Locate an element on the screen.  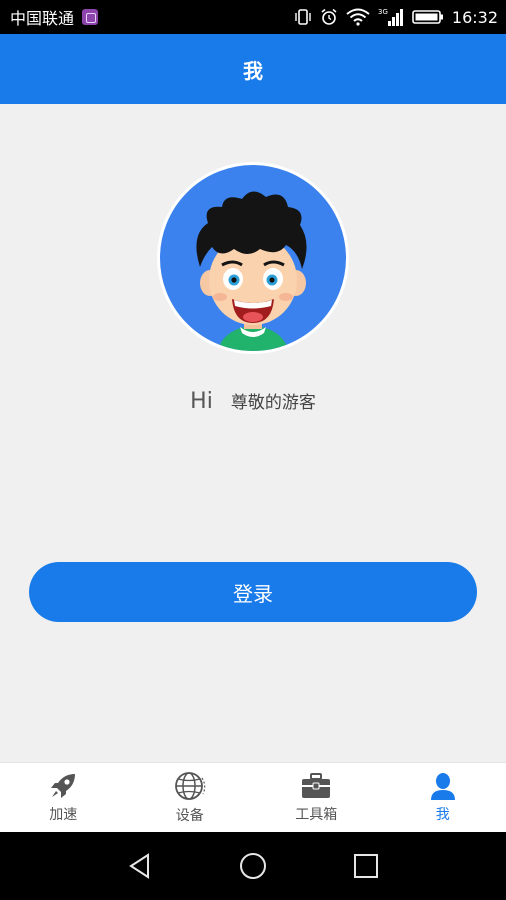
notification-badge-icon is located at coordinates (90, 17).